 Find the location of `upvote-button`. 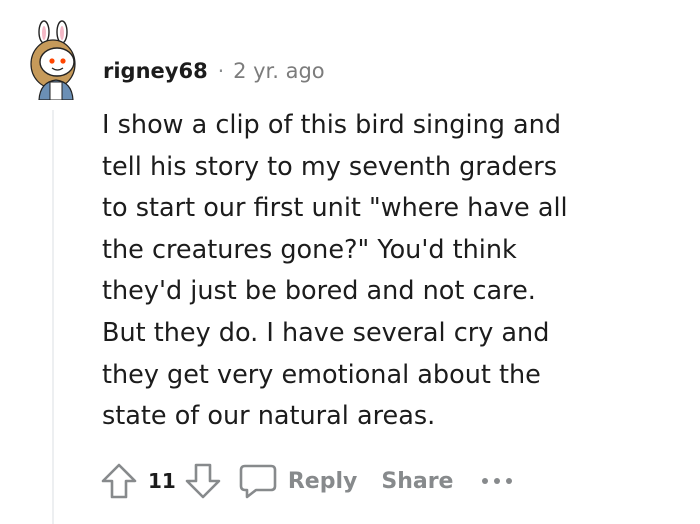

upvote-button is located at coordinates (119, 481).